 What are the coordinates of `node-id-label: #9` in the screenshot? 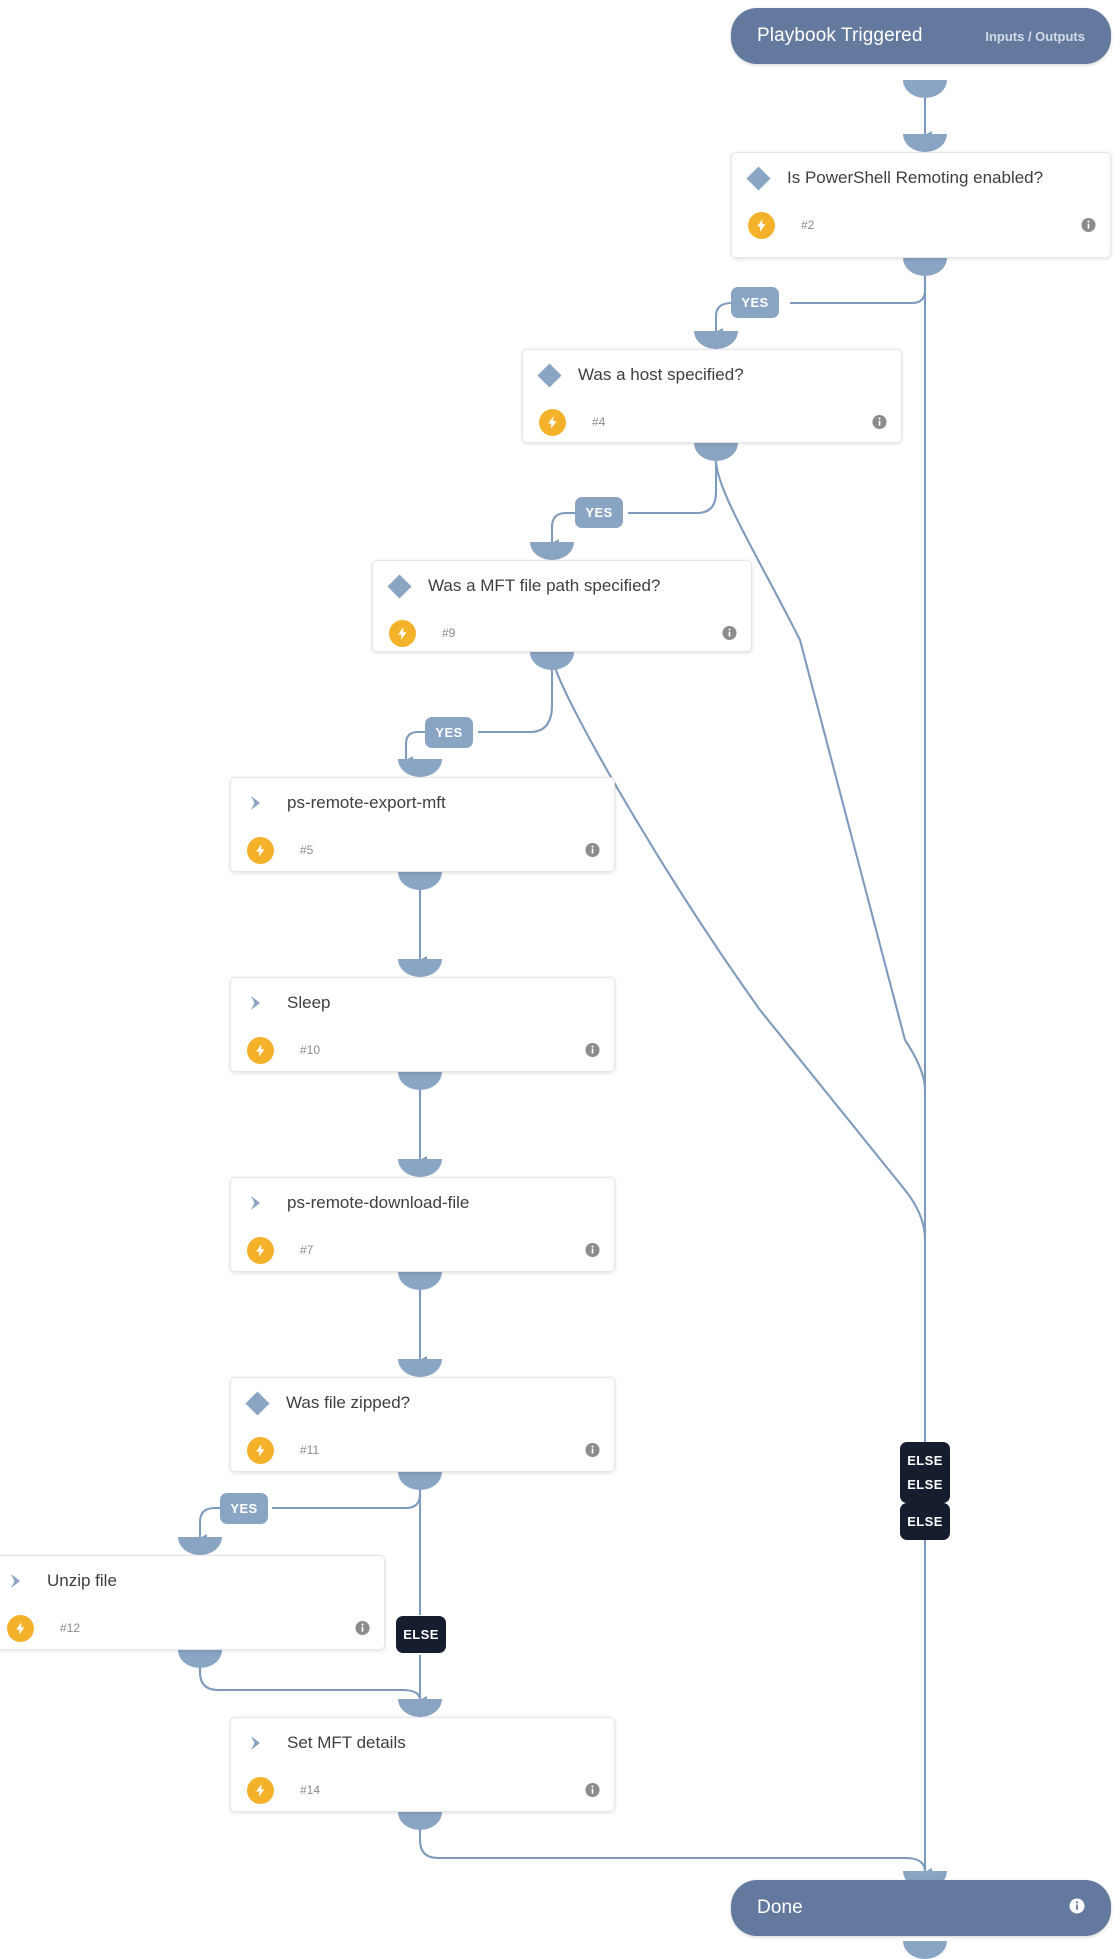 It's located at (449, 633).